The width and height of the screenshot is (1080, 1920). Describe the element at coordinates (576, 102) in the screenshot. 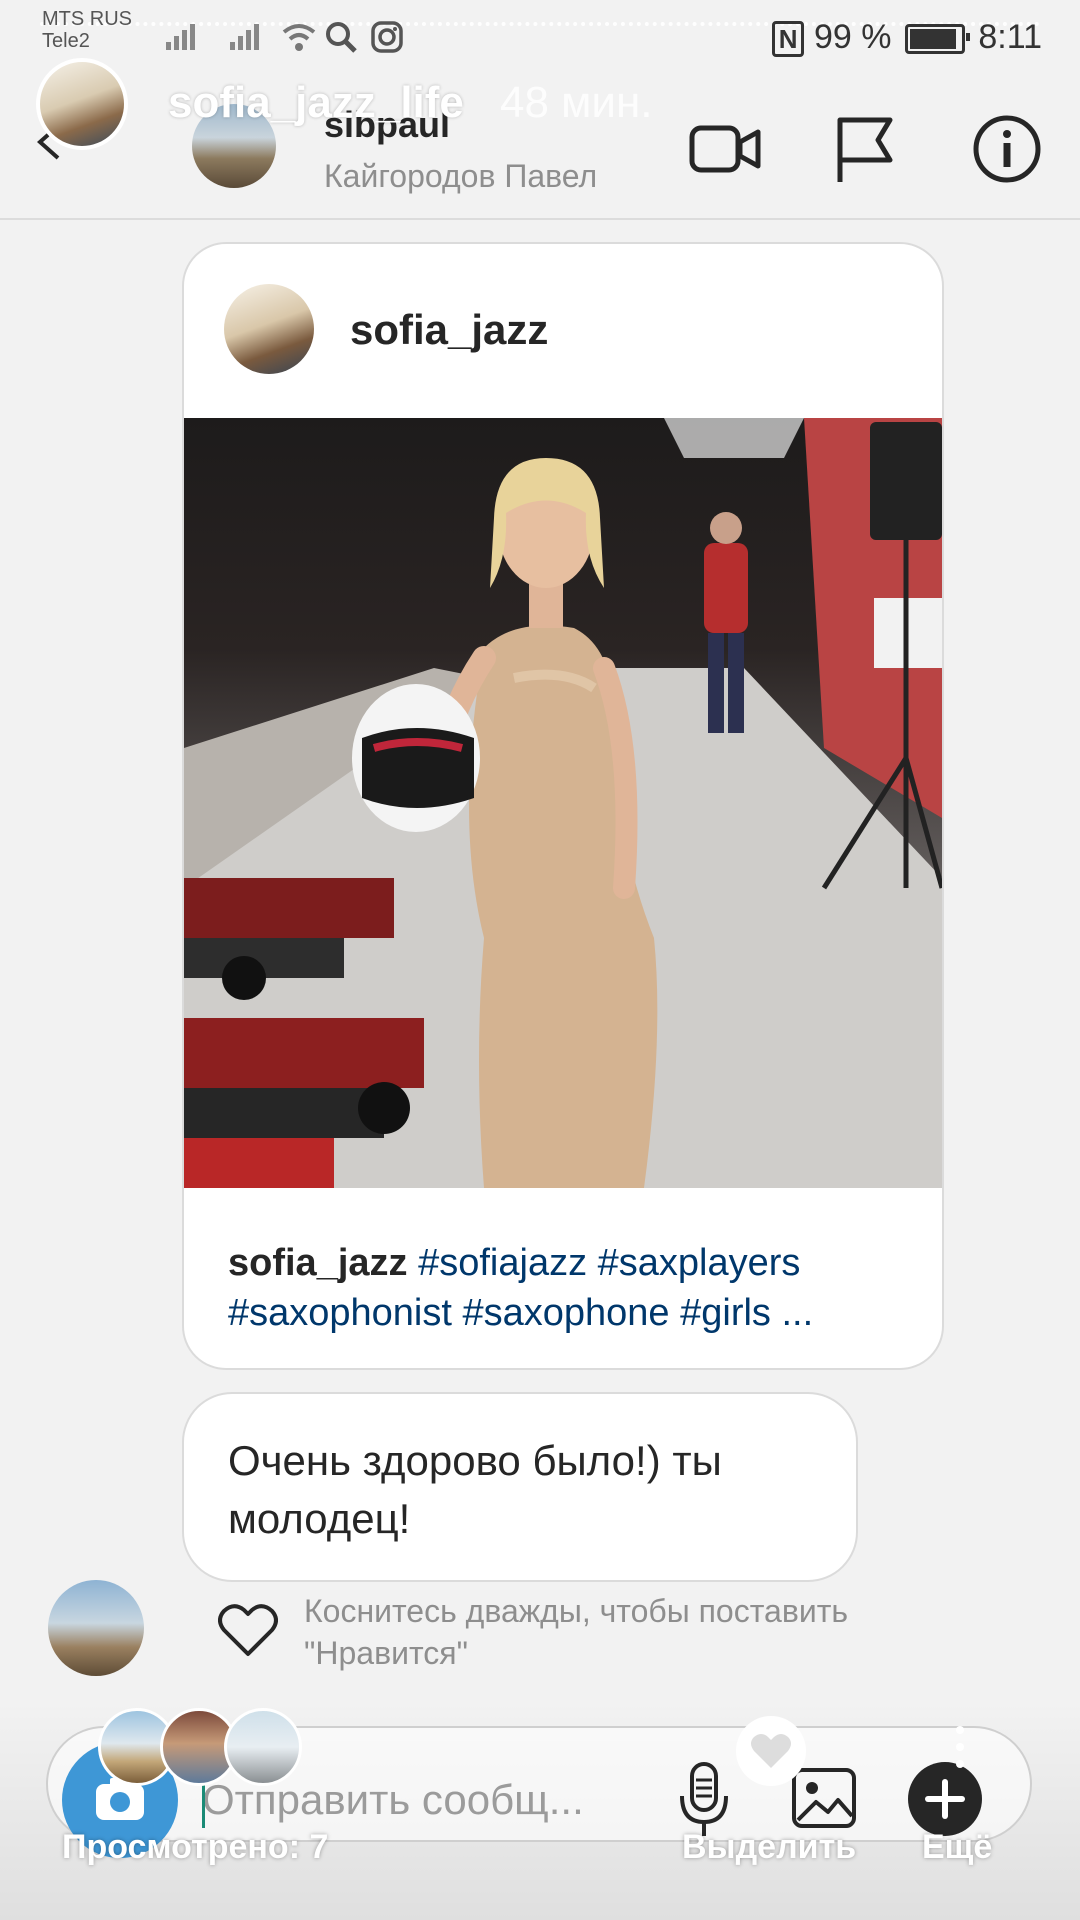

I see `story-time-ago: 48 мин.` at that location.